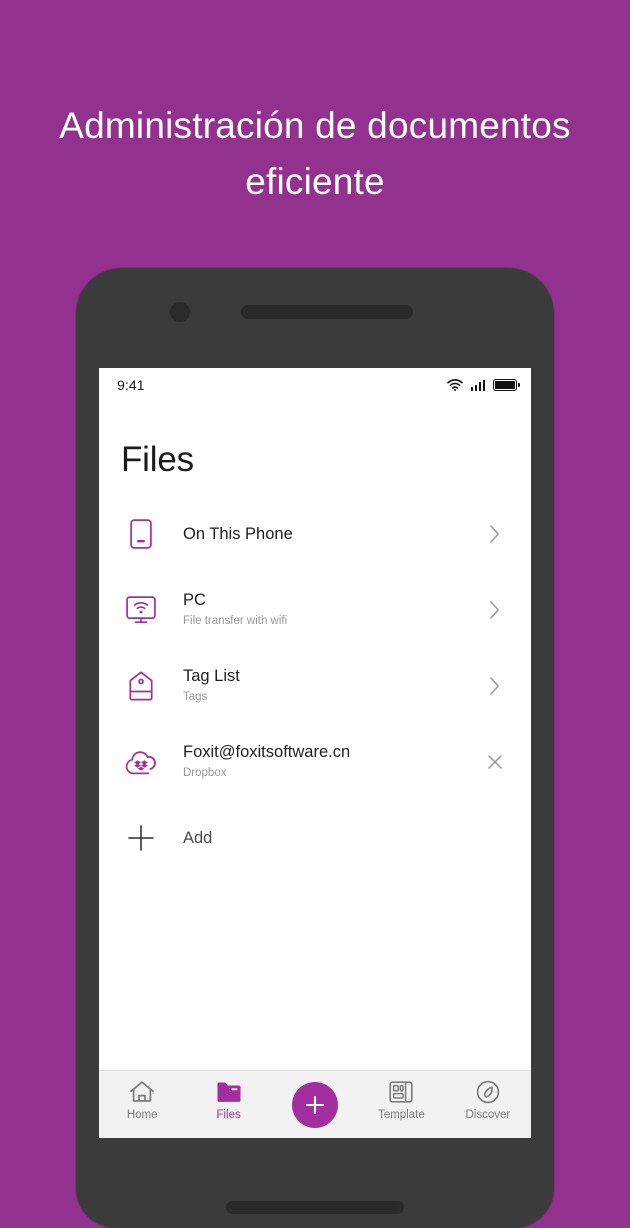  I want to click on tag-icon, so click(141, 686).